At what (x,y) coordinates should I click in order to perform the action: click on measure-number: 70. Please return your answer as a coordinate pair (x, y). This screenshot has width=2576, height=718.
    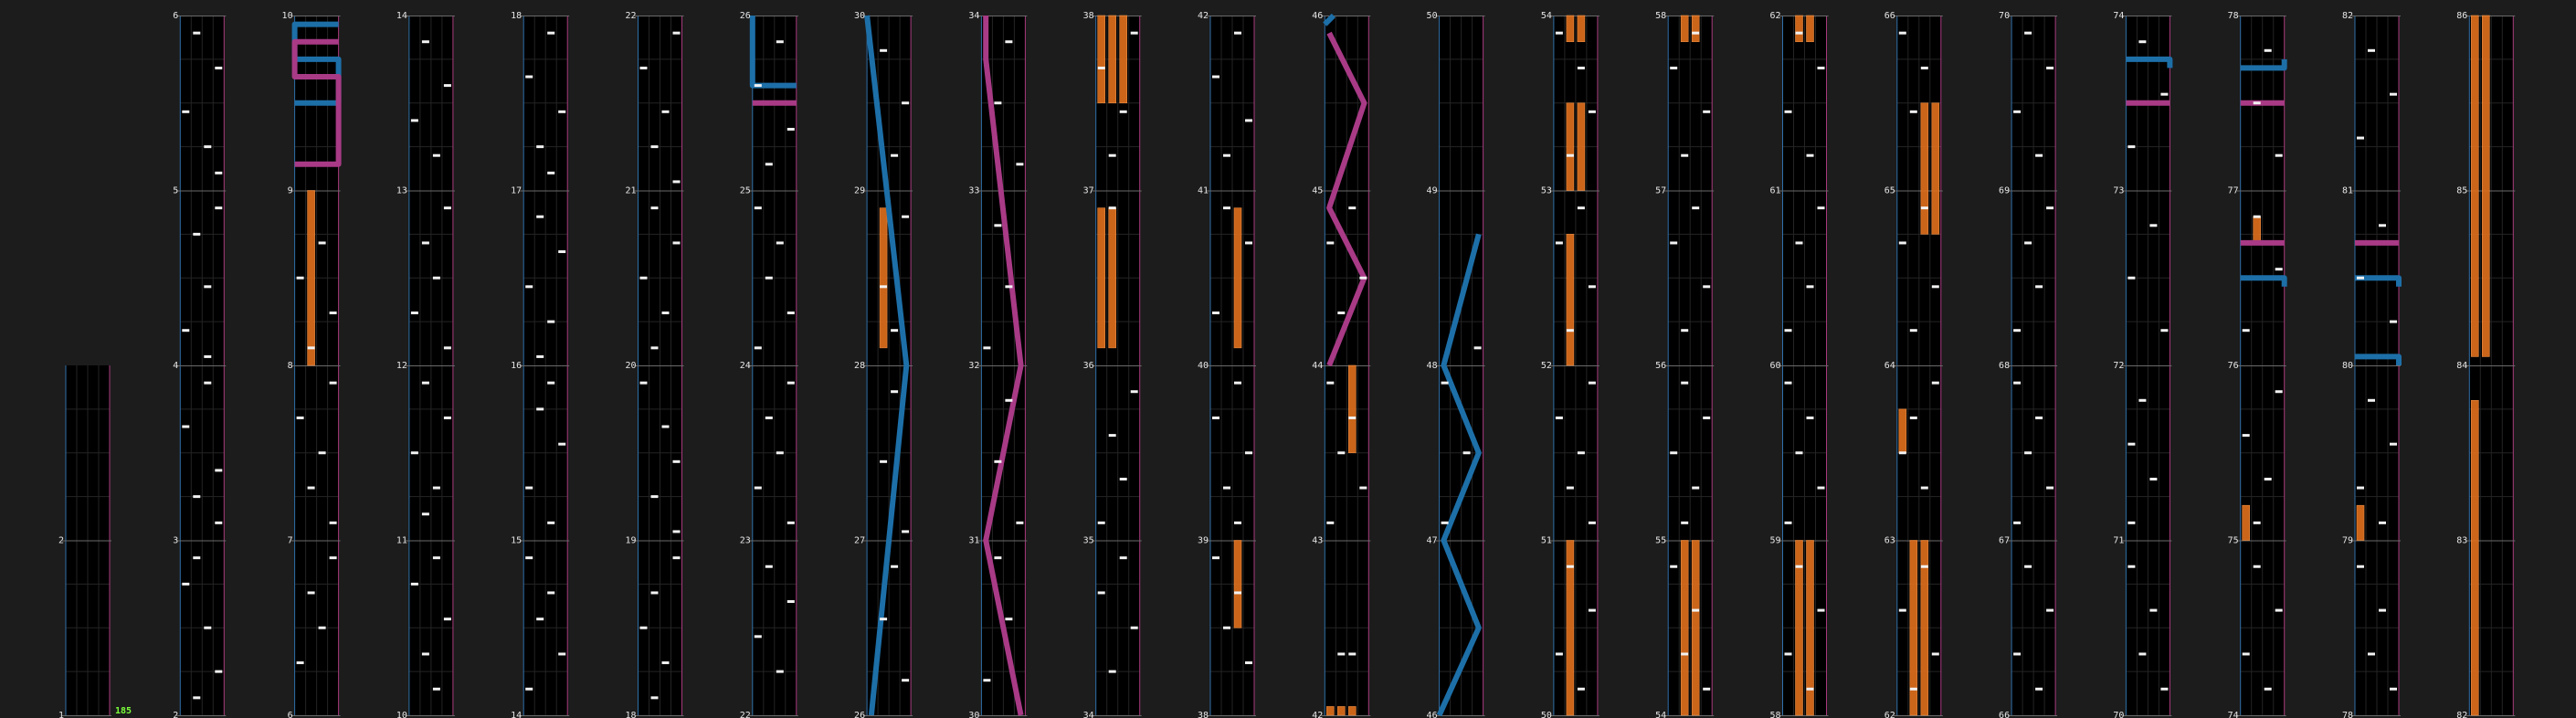
    Looking at the image, I should click on (2119, 714).